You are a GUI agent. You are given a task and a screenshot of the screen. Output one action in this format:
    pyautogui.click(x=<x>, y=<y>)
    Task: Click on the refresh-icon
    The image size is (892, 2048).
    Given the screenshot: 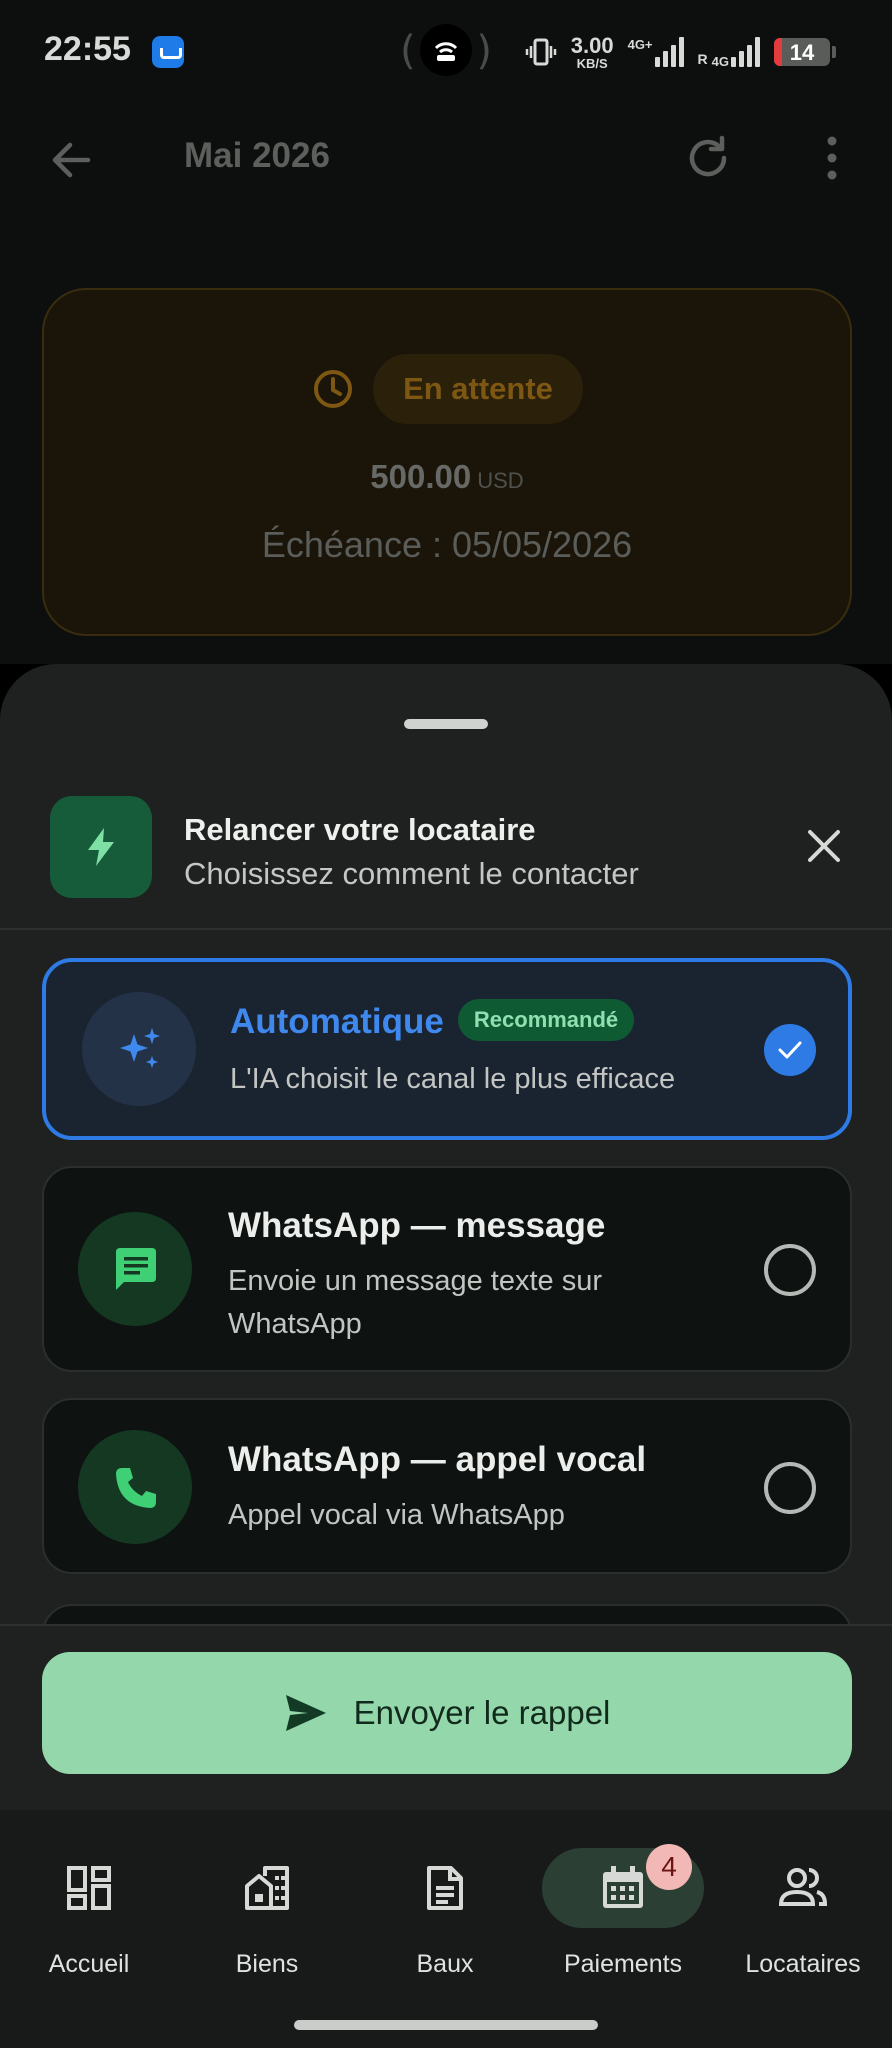 What is the action you would take?
    pyautogui.click(x=708, y=156)
    